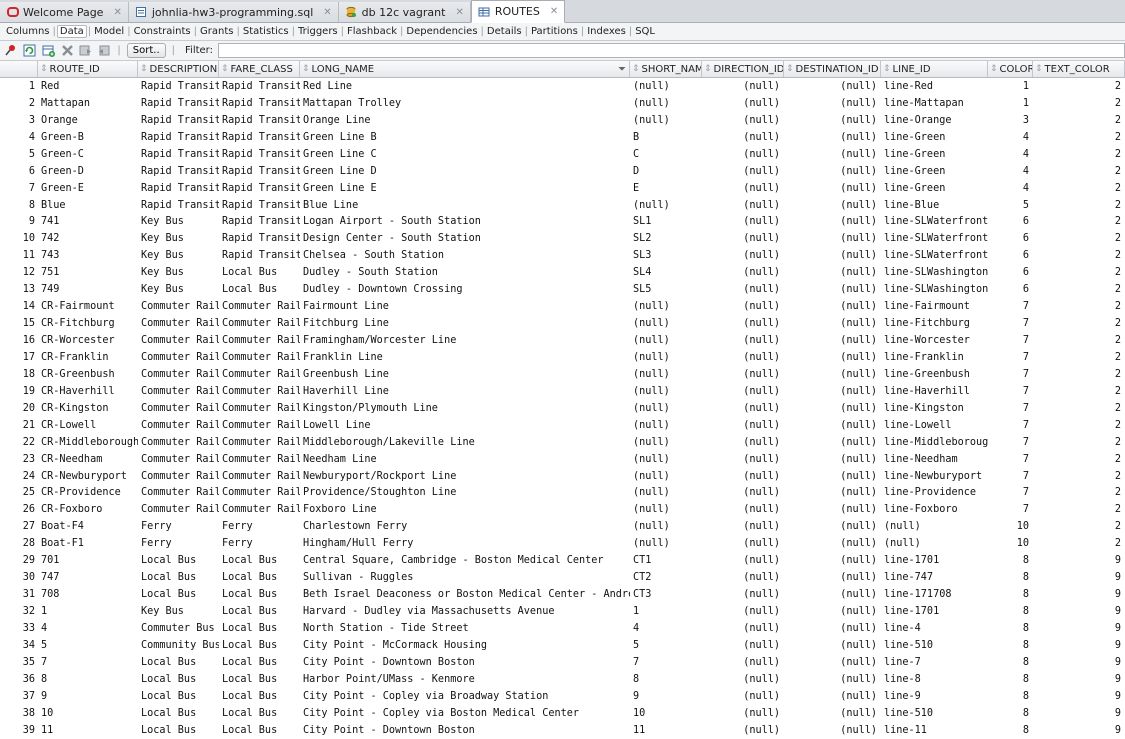 The height and width of the screenshot is (739, 1125). What do you see at coordinates (327, 12) in the screenshot?
I see `close-icon: ✕` at bounding box center [327, 12].